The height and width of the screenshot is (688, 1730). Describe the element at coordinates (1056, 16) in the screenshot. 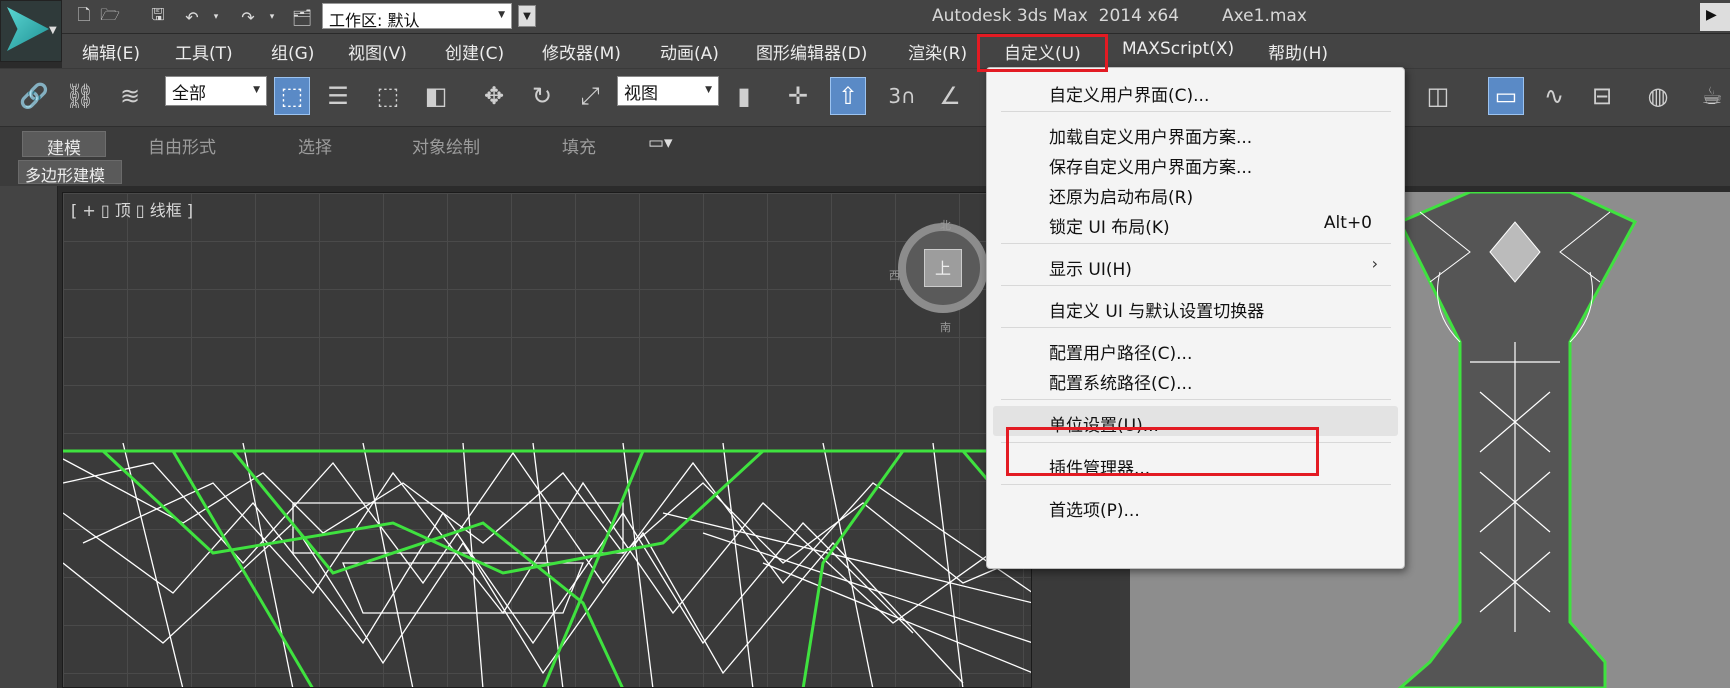

I see `app-title: Autodesk 3ds Max 2014 x64` at that location.